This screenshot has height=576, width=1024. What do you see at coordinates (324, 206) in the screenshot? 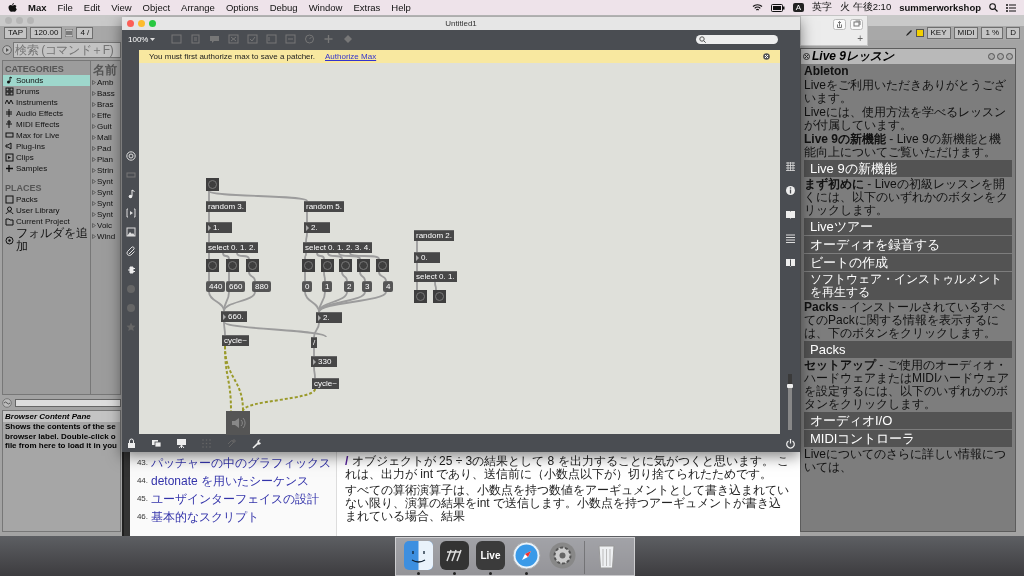
I see `object-box: random 5.` at bounding box center [324, 206].